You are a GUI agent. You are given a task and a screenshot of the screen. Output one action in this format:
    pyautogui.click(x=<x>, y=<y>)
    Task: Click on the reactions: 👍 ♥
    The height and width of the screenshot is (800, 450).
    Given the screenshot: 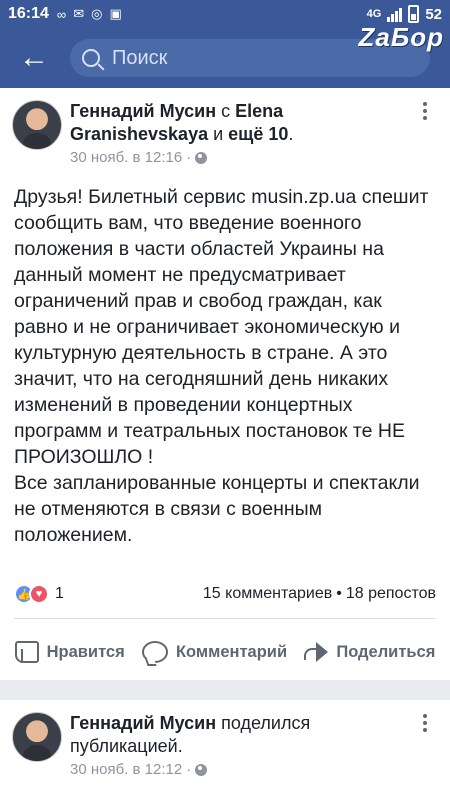 What is the action you would take?
    pyautogui.click(x=31, y=594)
    